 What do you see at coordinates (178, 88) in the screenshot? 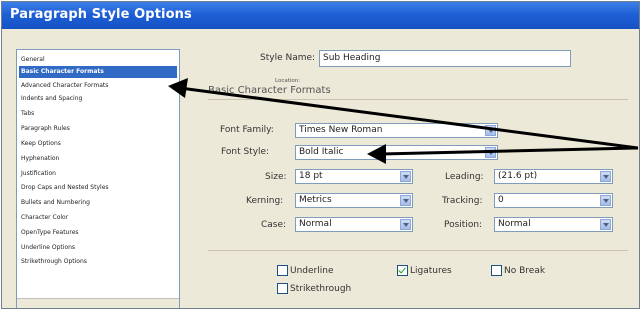
I see `arrowhead-sidebar` at bounding box center [178, 88].